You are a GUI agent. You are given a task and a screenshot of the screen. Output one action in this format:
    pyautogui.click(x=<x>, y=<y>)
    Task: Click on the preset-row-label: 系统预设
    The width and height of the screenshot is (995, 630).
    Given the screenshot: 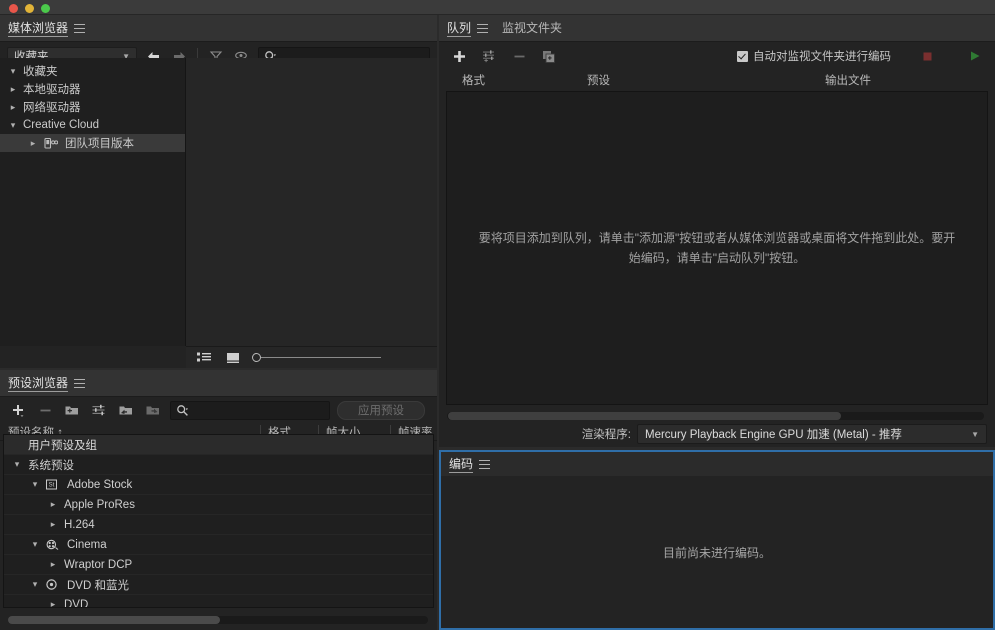 What is the action you would take?
    pyautogui.click(x=51, y=465)
    